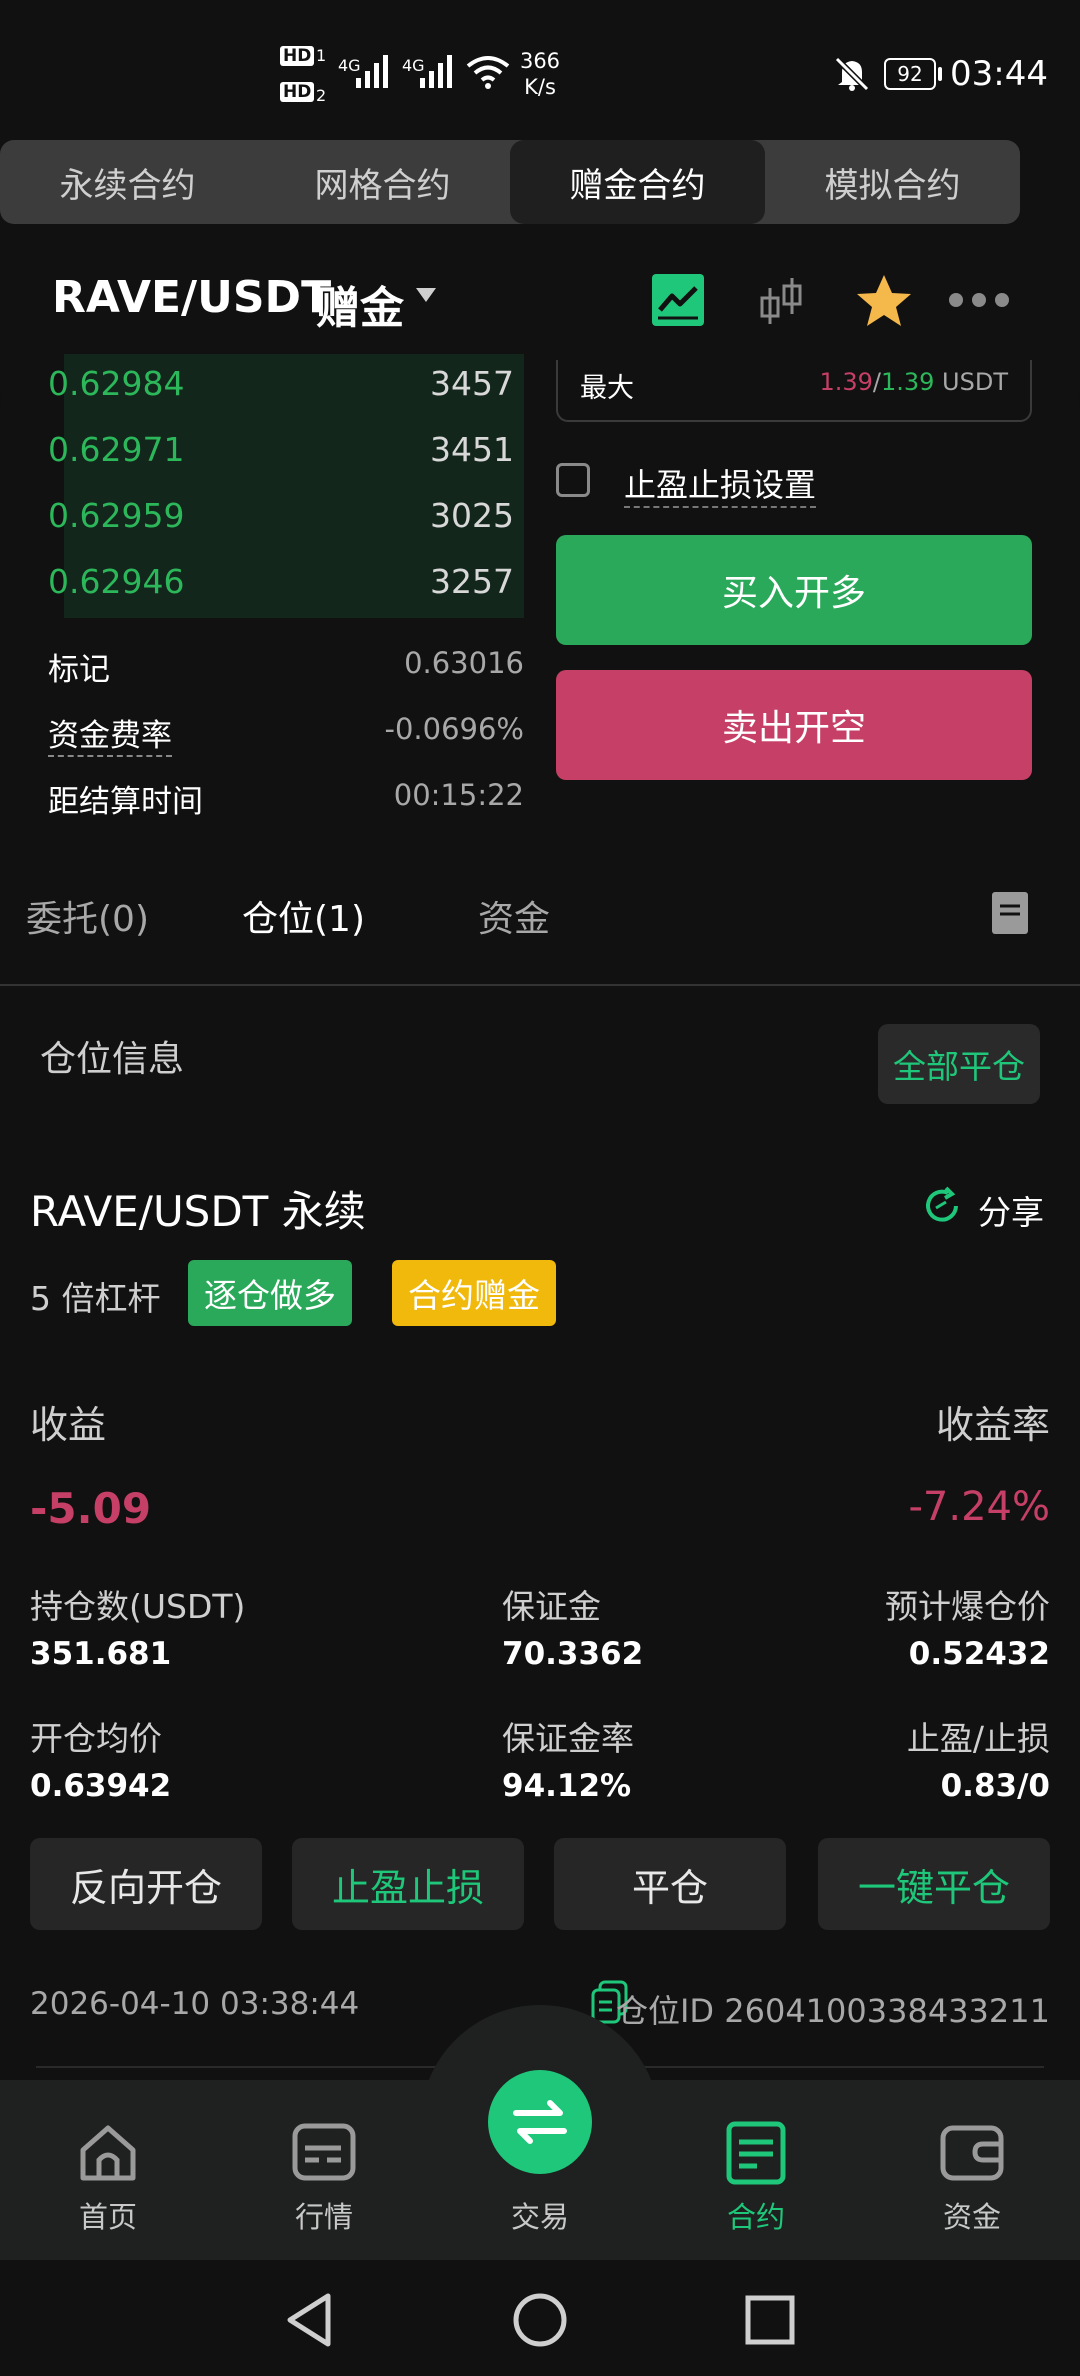  I want to click on hd2-badge: HD, so click(297, 92).